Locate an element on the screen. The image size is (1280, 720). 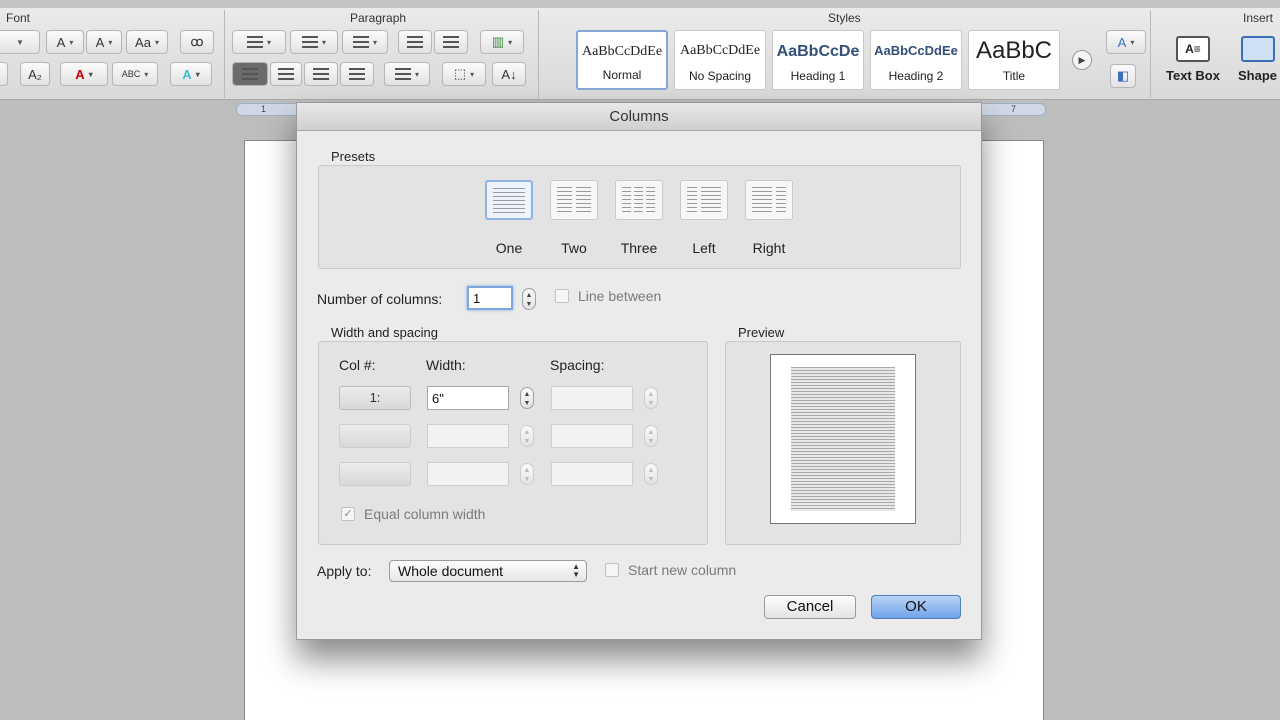
subscript-button is located at coordinates (4, 74).